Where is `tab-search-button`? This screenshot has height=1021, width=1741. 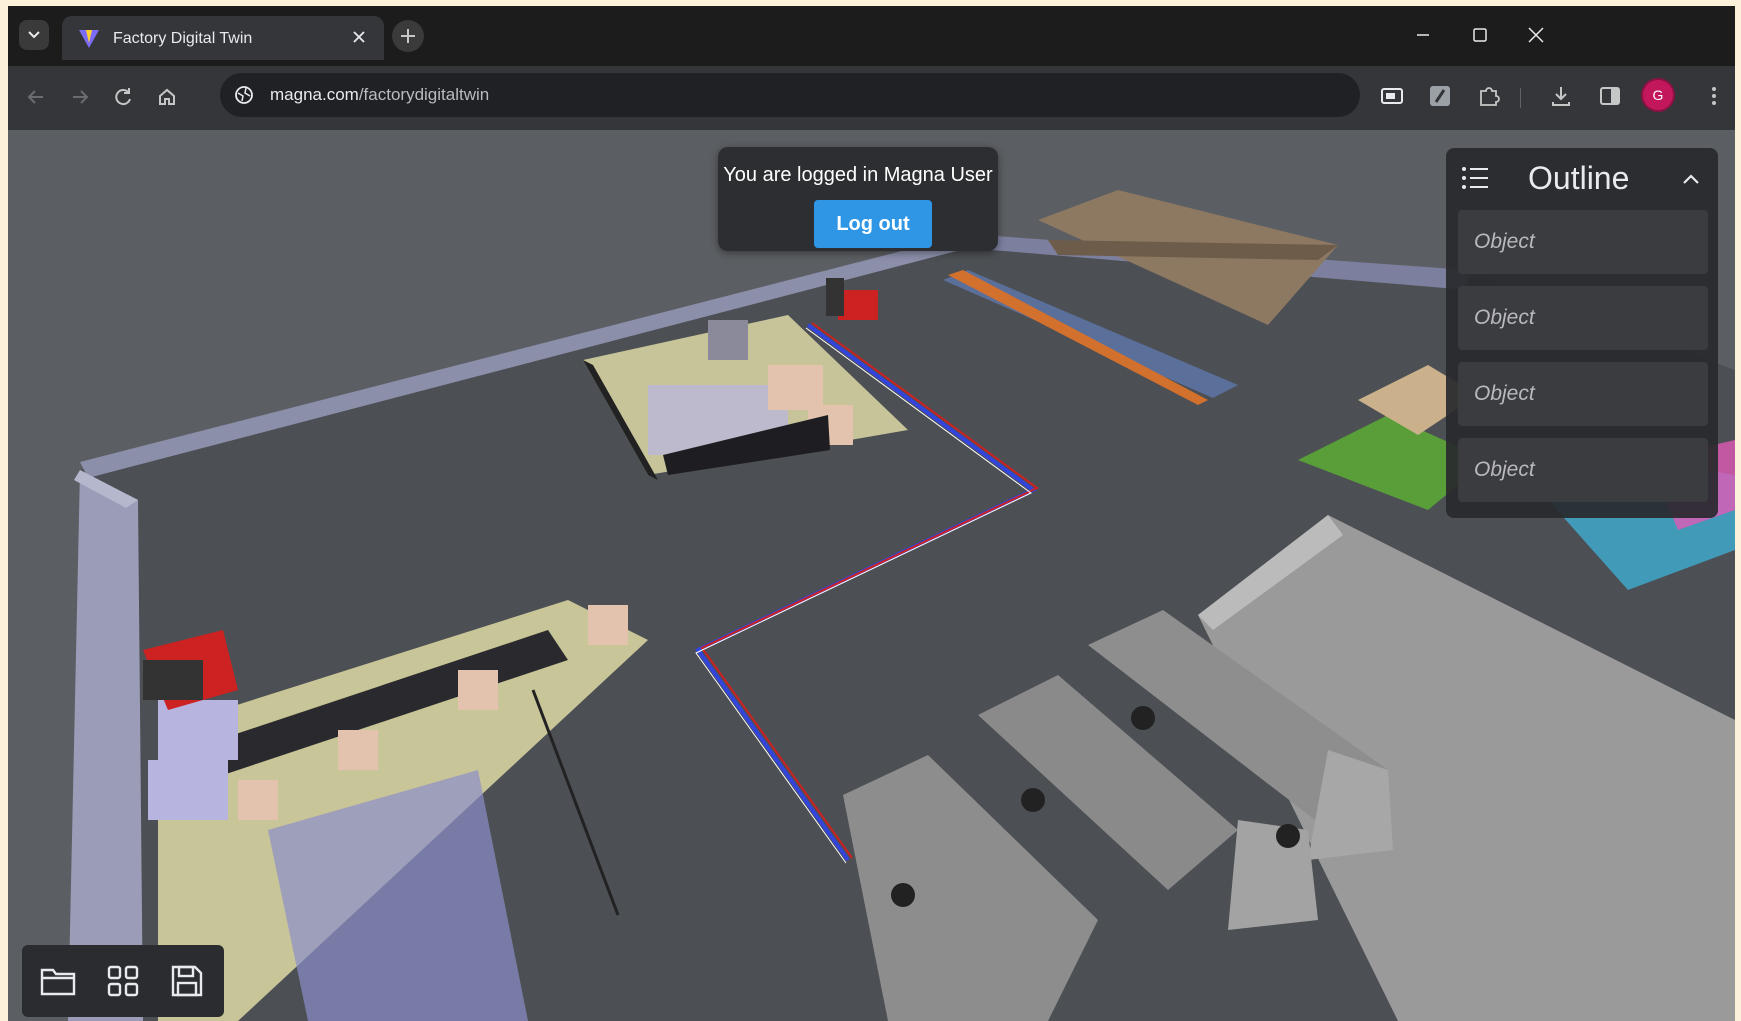
tab-search-button is located at coordinates (34, 35).